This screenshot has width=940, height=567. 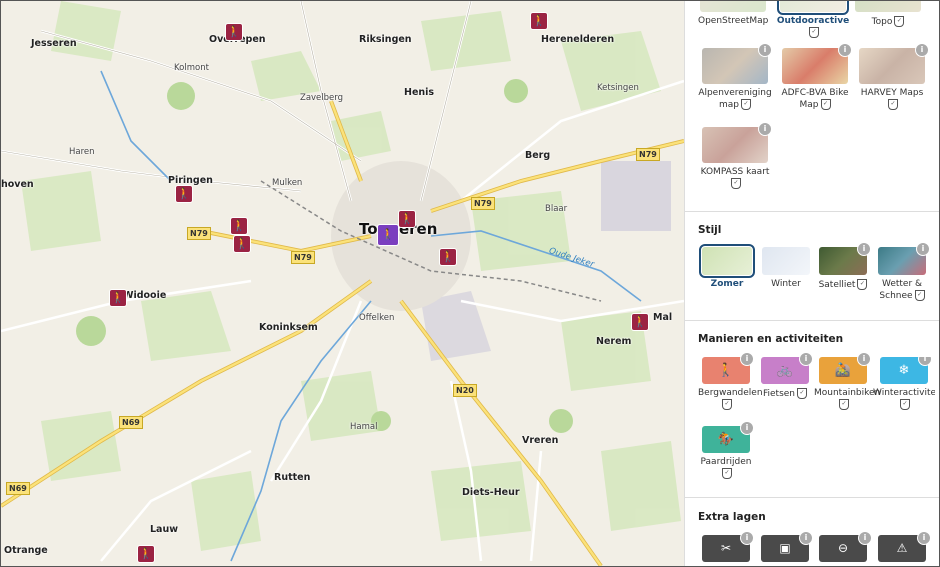 I want to click on activity-bergwandelen: 🚶 i Bergwandelen ✓, so click(x=730, y=381).